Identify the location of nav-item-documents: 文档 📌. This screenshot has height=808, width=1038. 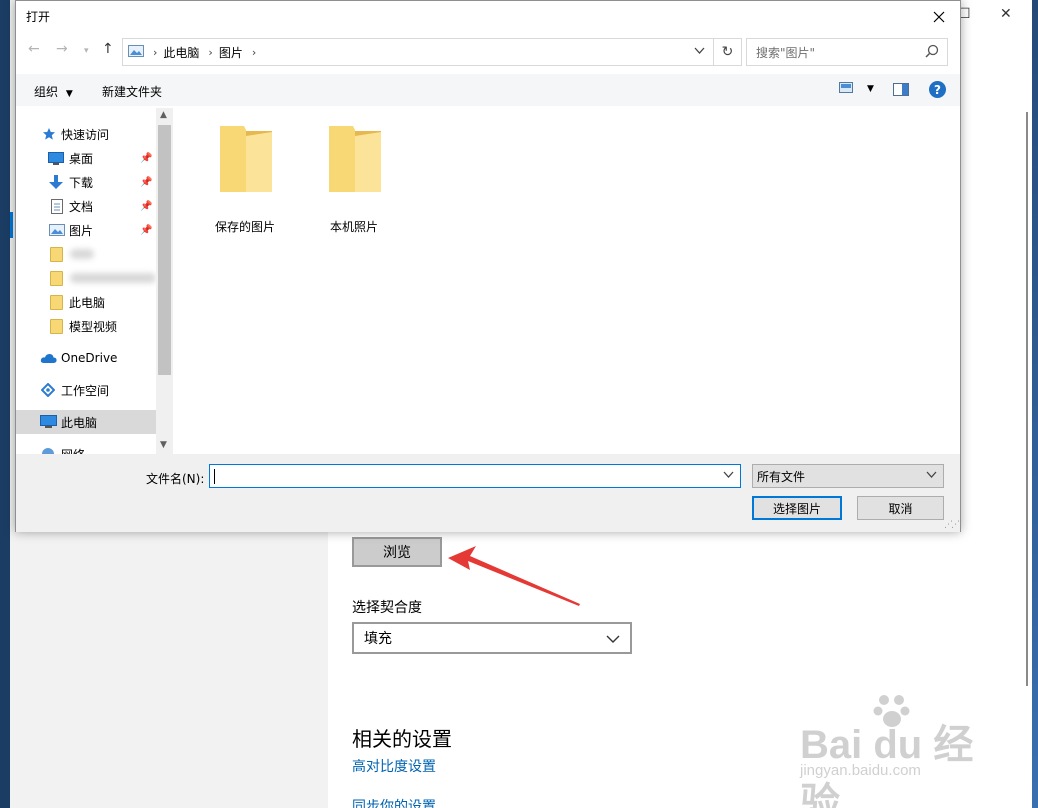
(94, 206).